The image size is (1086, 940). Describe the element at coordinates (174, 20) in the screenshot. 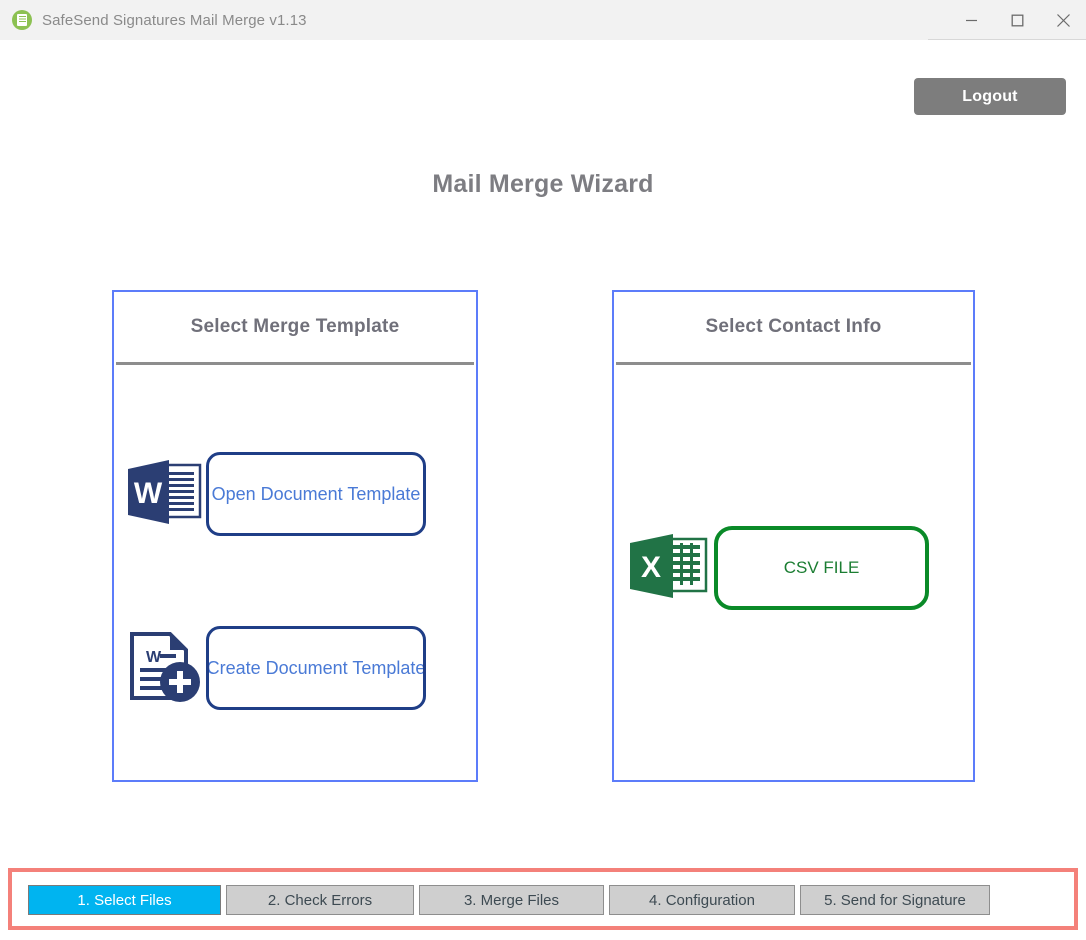

I see `window-title: SafeSend Signatures Mail Merge v1.13` at that location.